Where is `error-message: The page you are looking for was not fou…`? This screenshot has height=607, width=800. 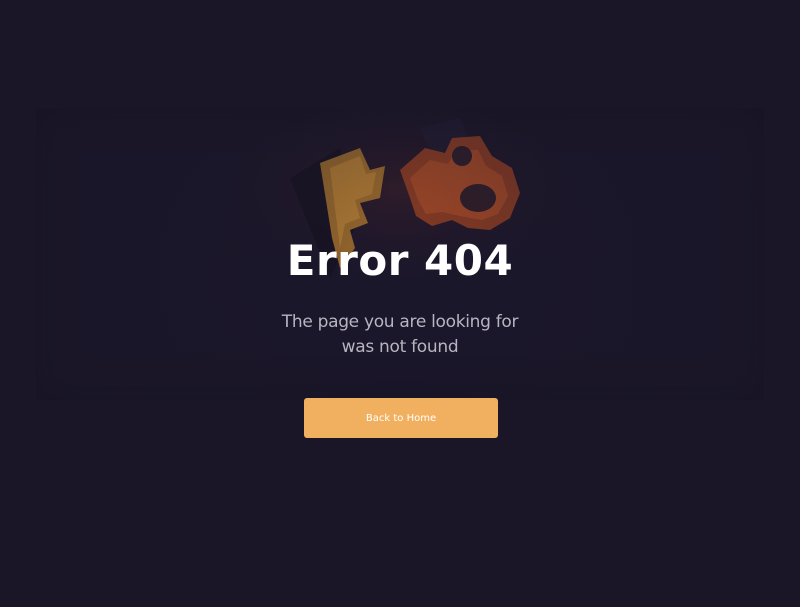 error-message: The page you are looking for was not fou… is located at coordinates (400, 335).